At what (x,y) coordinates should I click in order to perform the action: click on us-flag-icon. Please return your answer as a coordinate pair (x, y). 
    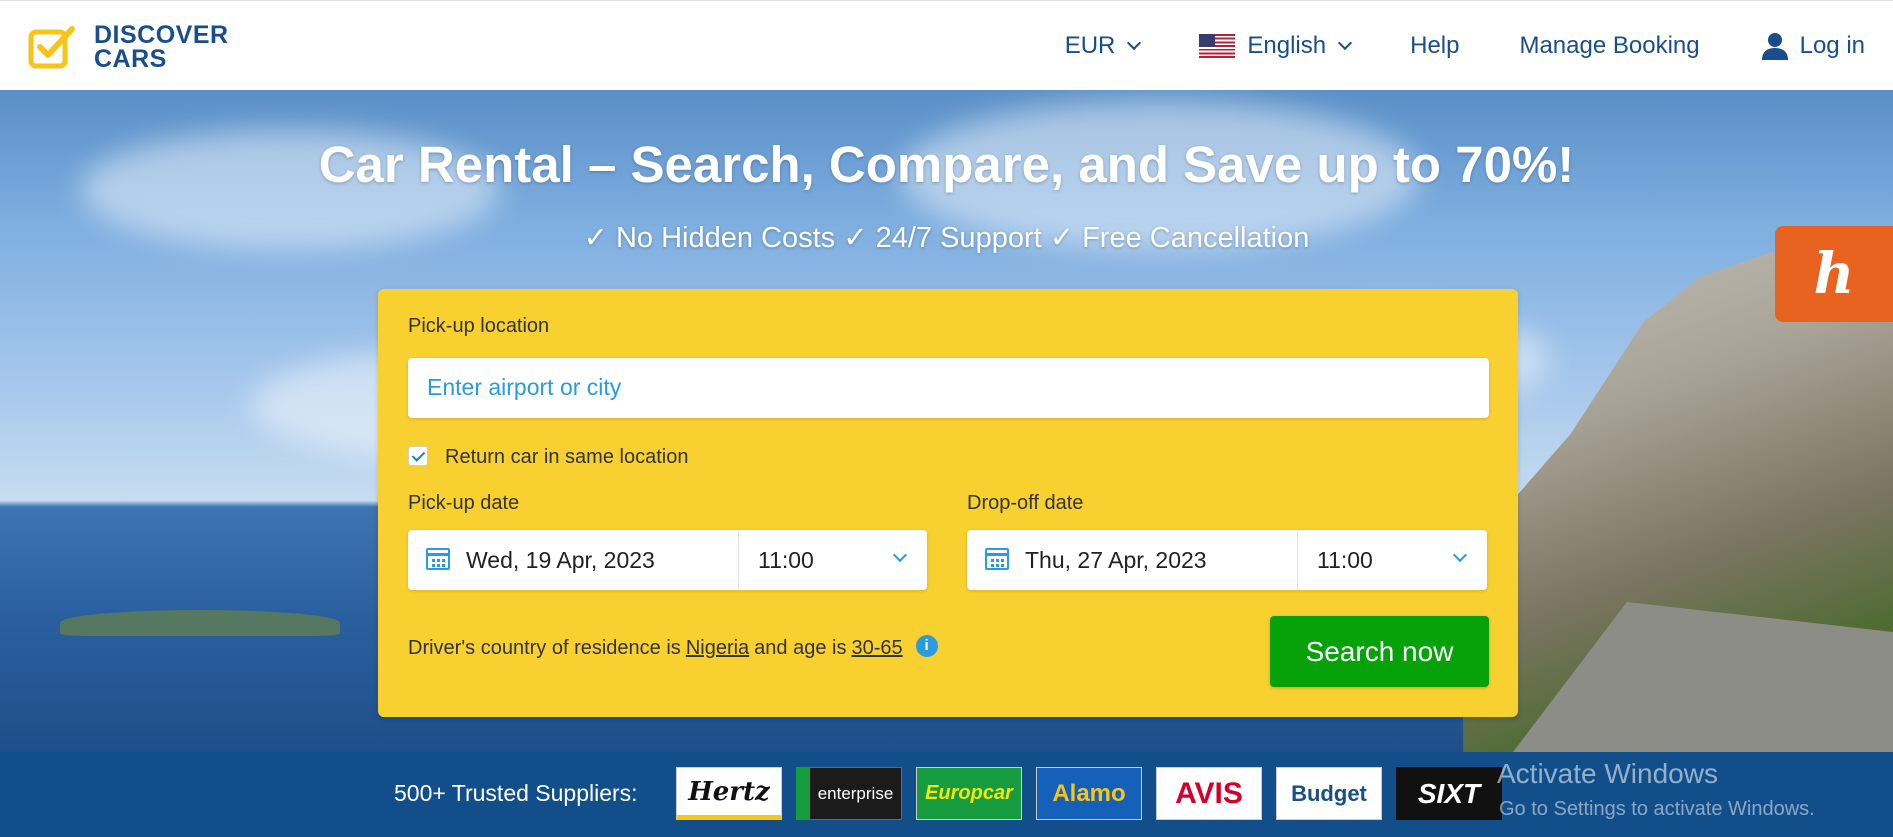
    Looking at the image, I should click on (1217, 46).